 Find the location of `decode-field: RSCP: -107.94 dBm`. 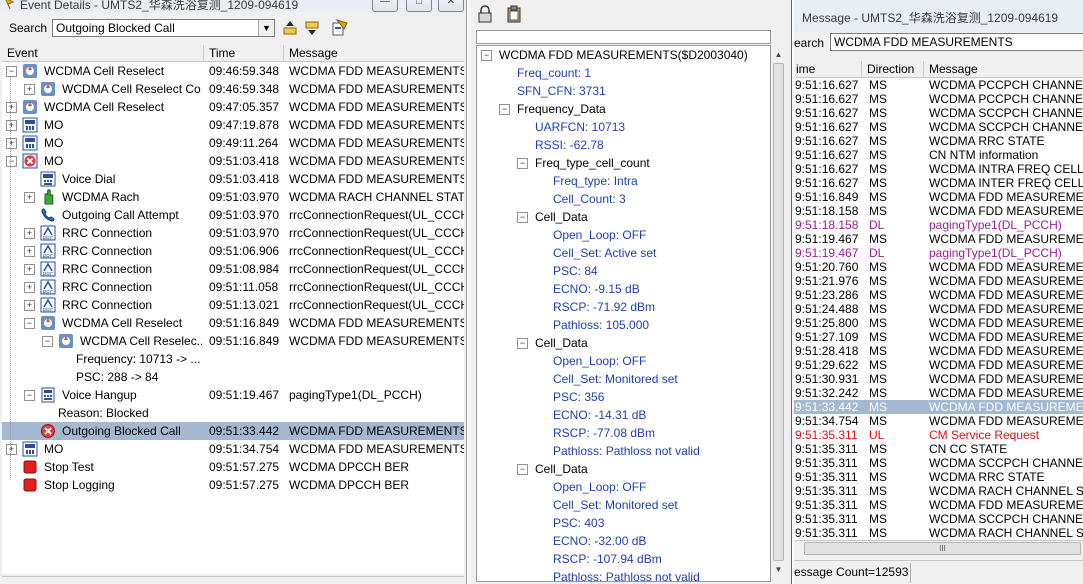

decode-field: RSCP: -107.94 dBm is located at coordinates (607, 559).